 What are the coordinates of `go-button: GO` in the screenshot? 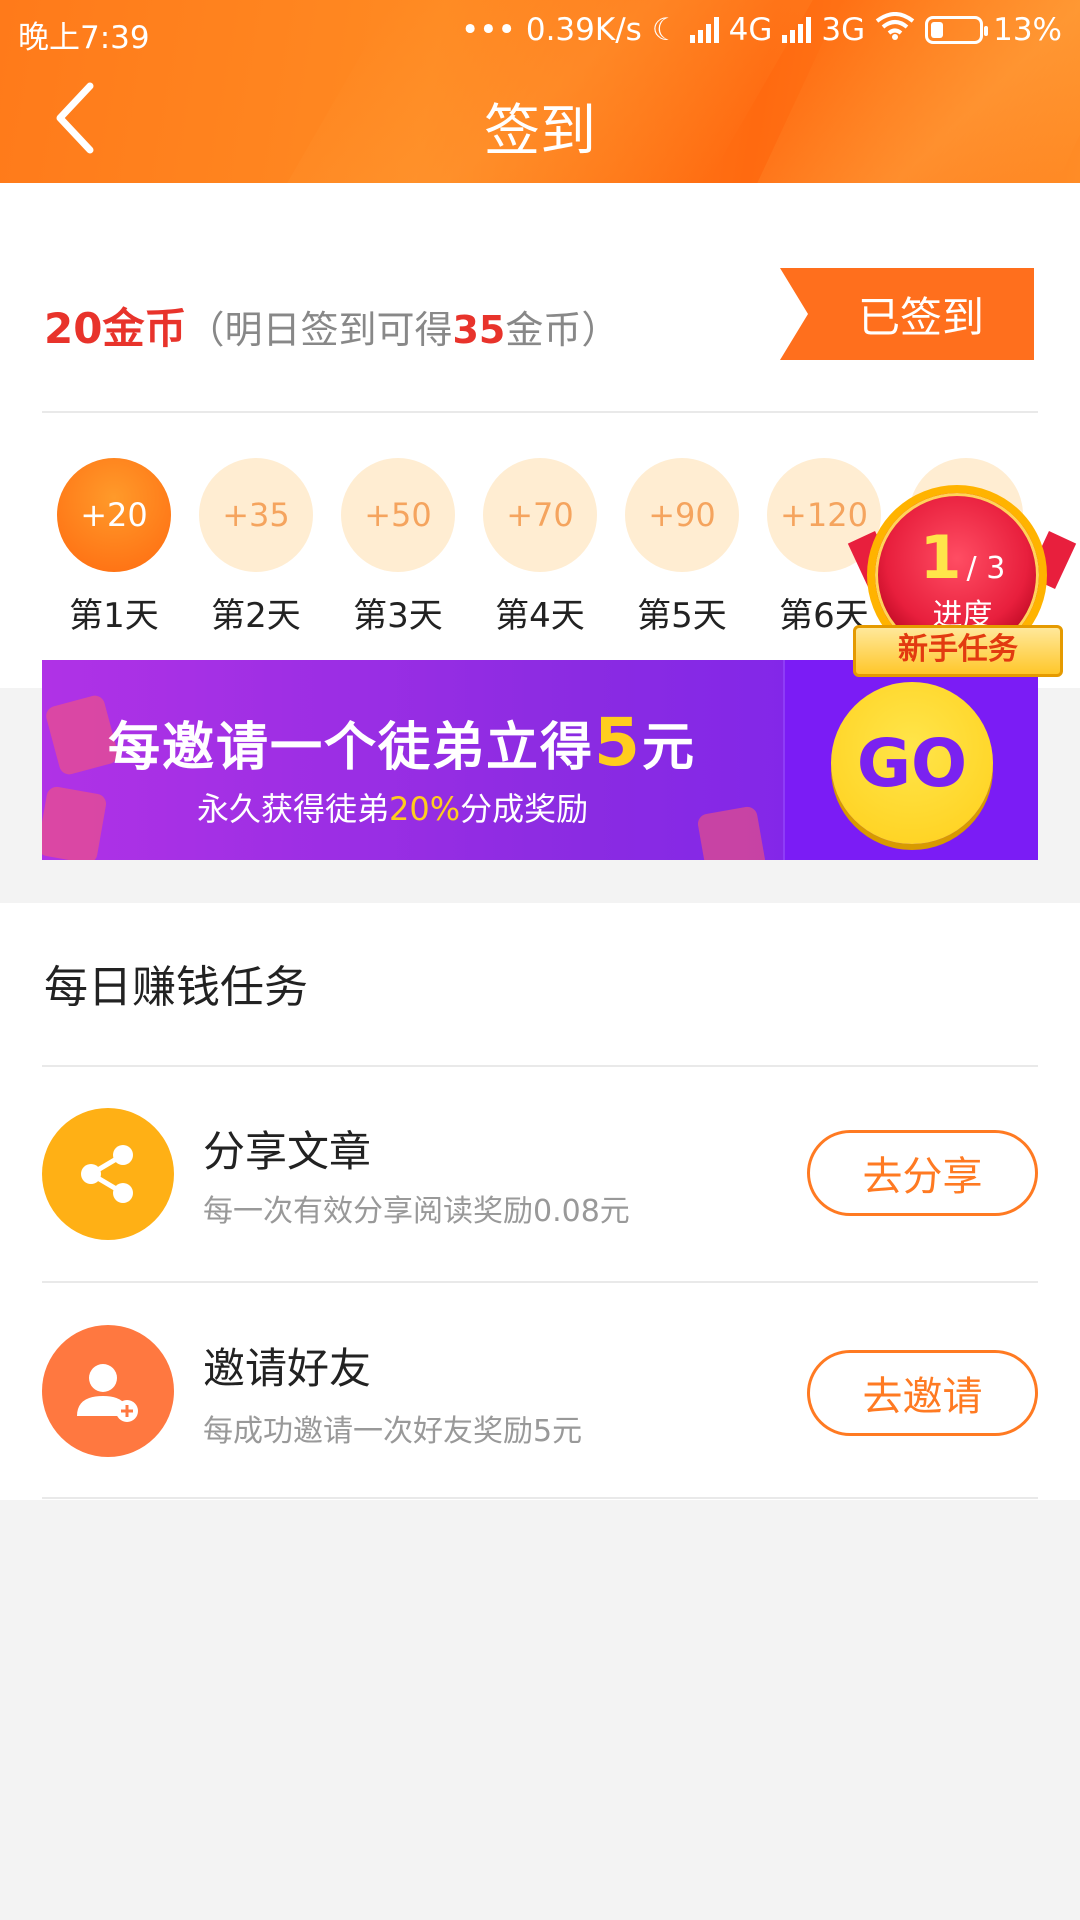 It's located at (912, 763).